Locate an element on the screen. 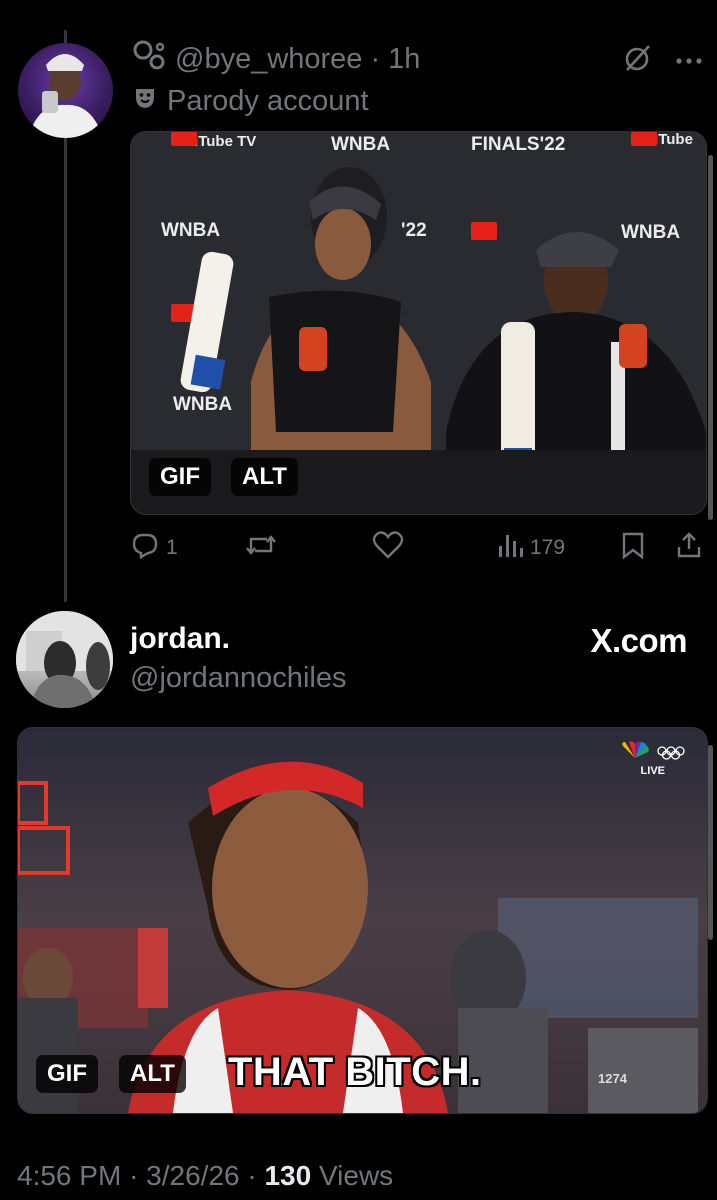 The image size is (717, 1200). post-header: @bye_whoree · 1h is located at coordinates (276, 59).